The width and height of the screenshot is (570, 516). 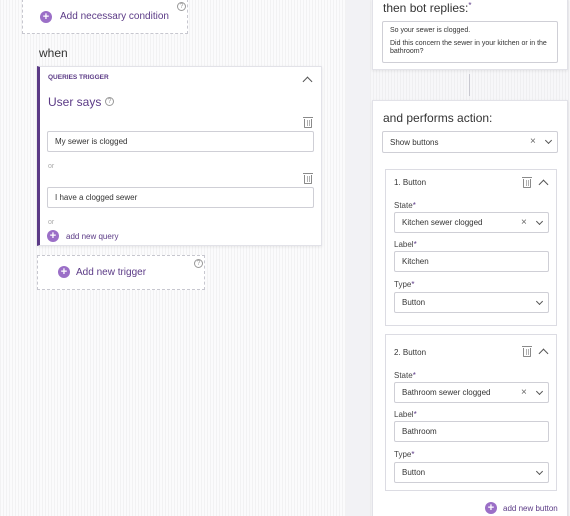 I want to click on when-label: when, so click(x=53, y=53).